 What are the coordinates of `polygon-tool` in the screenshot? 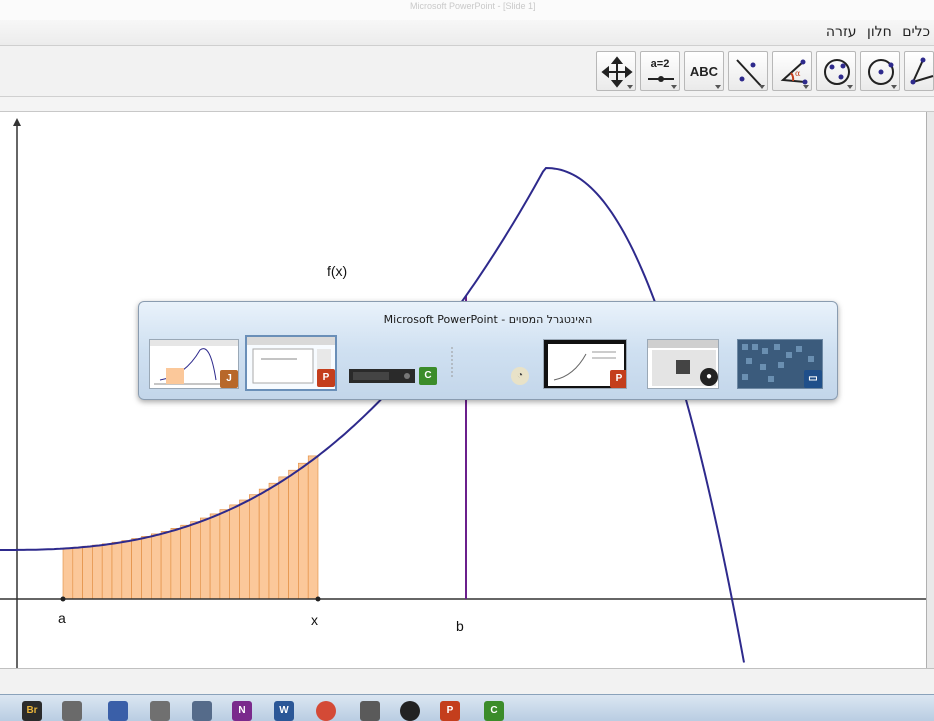 It's located at (919, 71).